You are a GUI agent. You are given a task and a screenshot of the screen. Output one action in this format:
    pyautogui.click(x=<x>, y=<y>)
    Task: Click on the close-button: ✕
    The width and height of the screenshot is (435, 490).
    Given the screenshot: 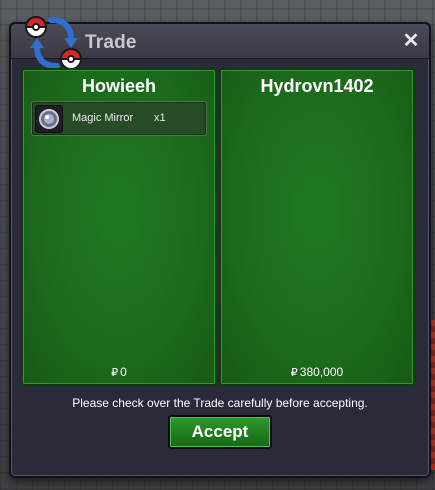 What is the action you would take?
    pyautogui.click(x=411, y=41)
    